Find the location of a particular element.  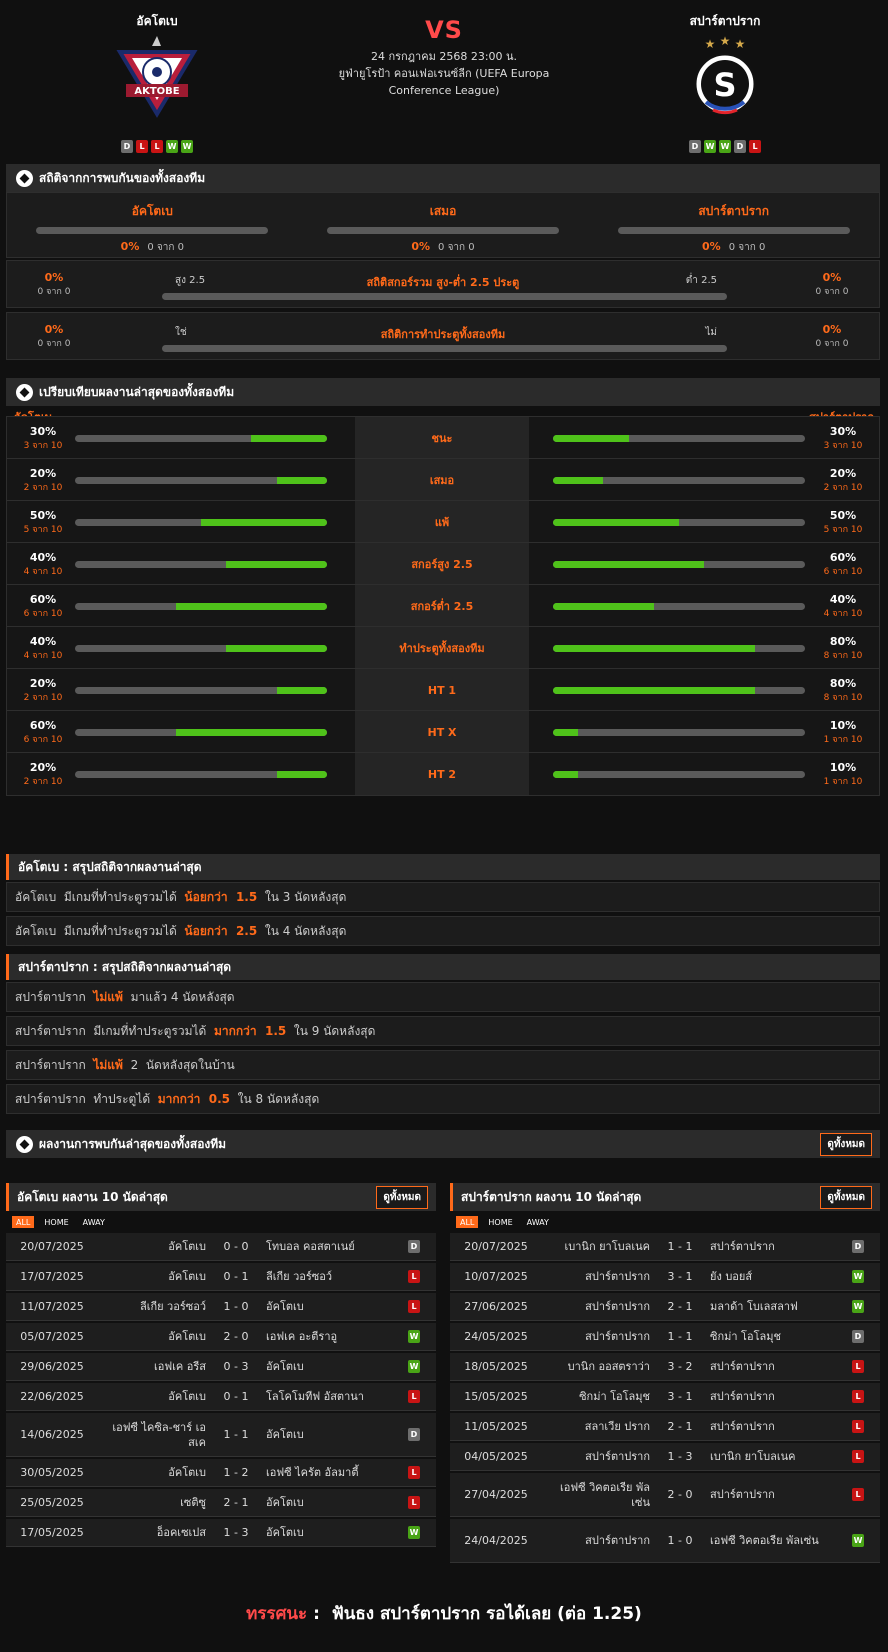

summary-pre: สปาร์ตาปราก มีเกมที่ทำประตูรวมได้ is located at coordinates (114, 1030).